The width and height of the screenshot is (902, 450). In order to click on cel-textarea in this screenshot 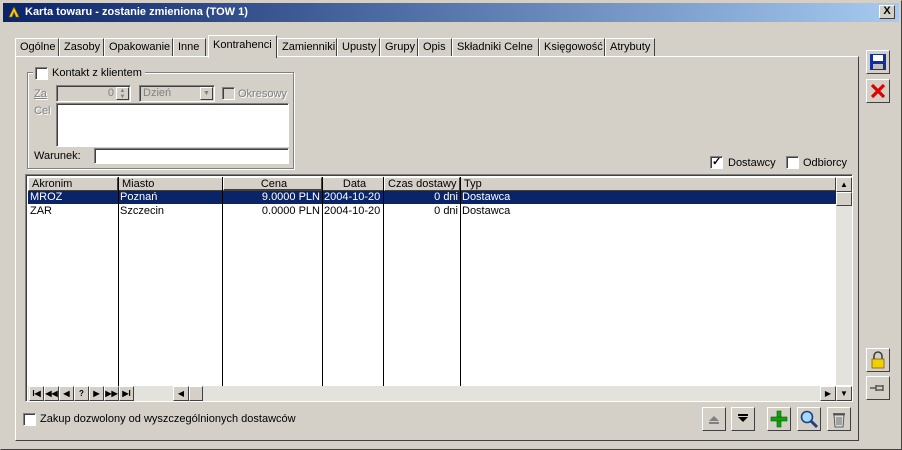, I will do `click(172, 125)`.